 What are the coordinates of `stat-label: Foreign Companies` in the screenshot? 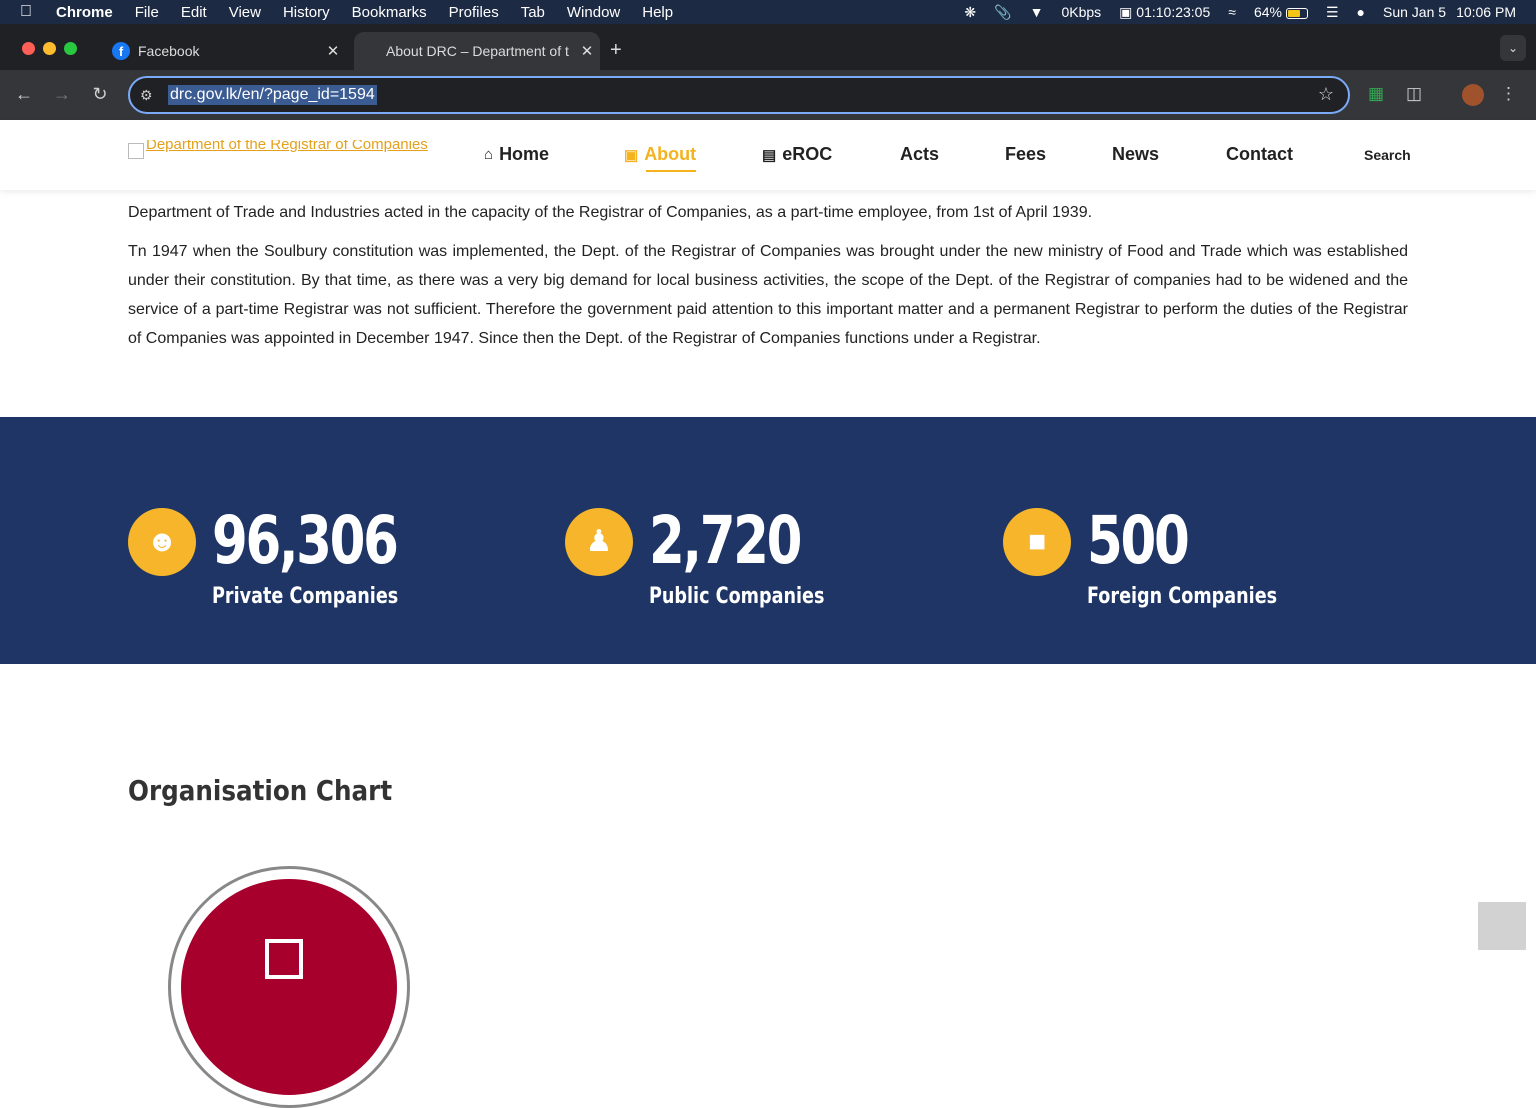 It's located at (1182, 596).